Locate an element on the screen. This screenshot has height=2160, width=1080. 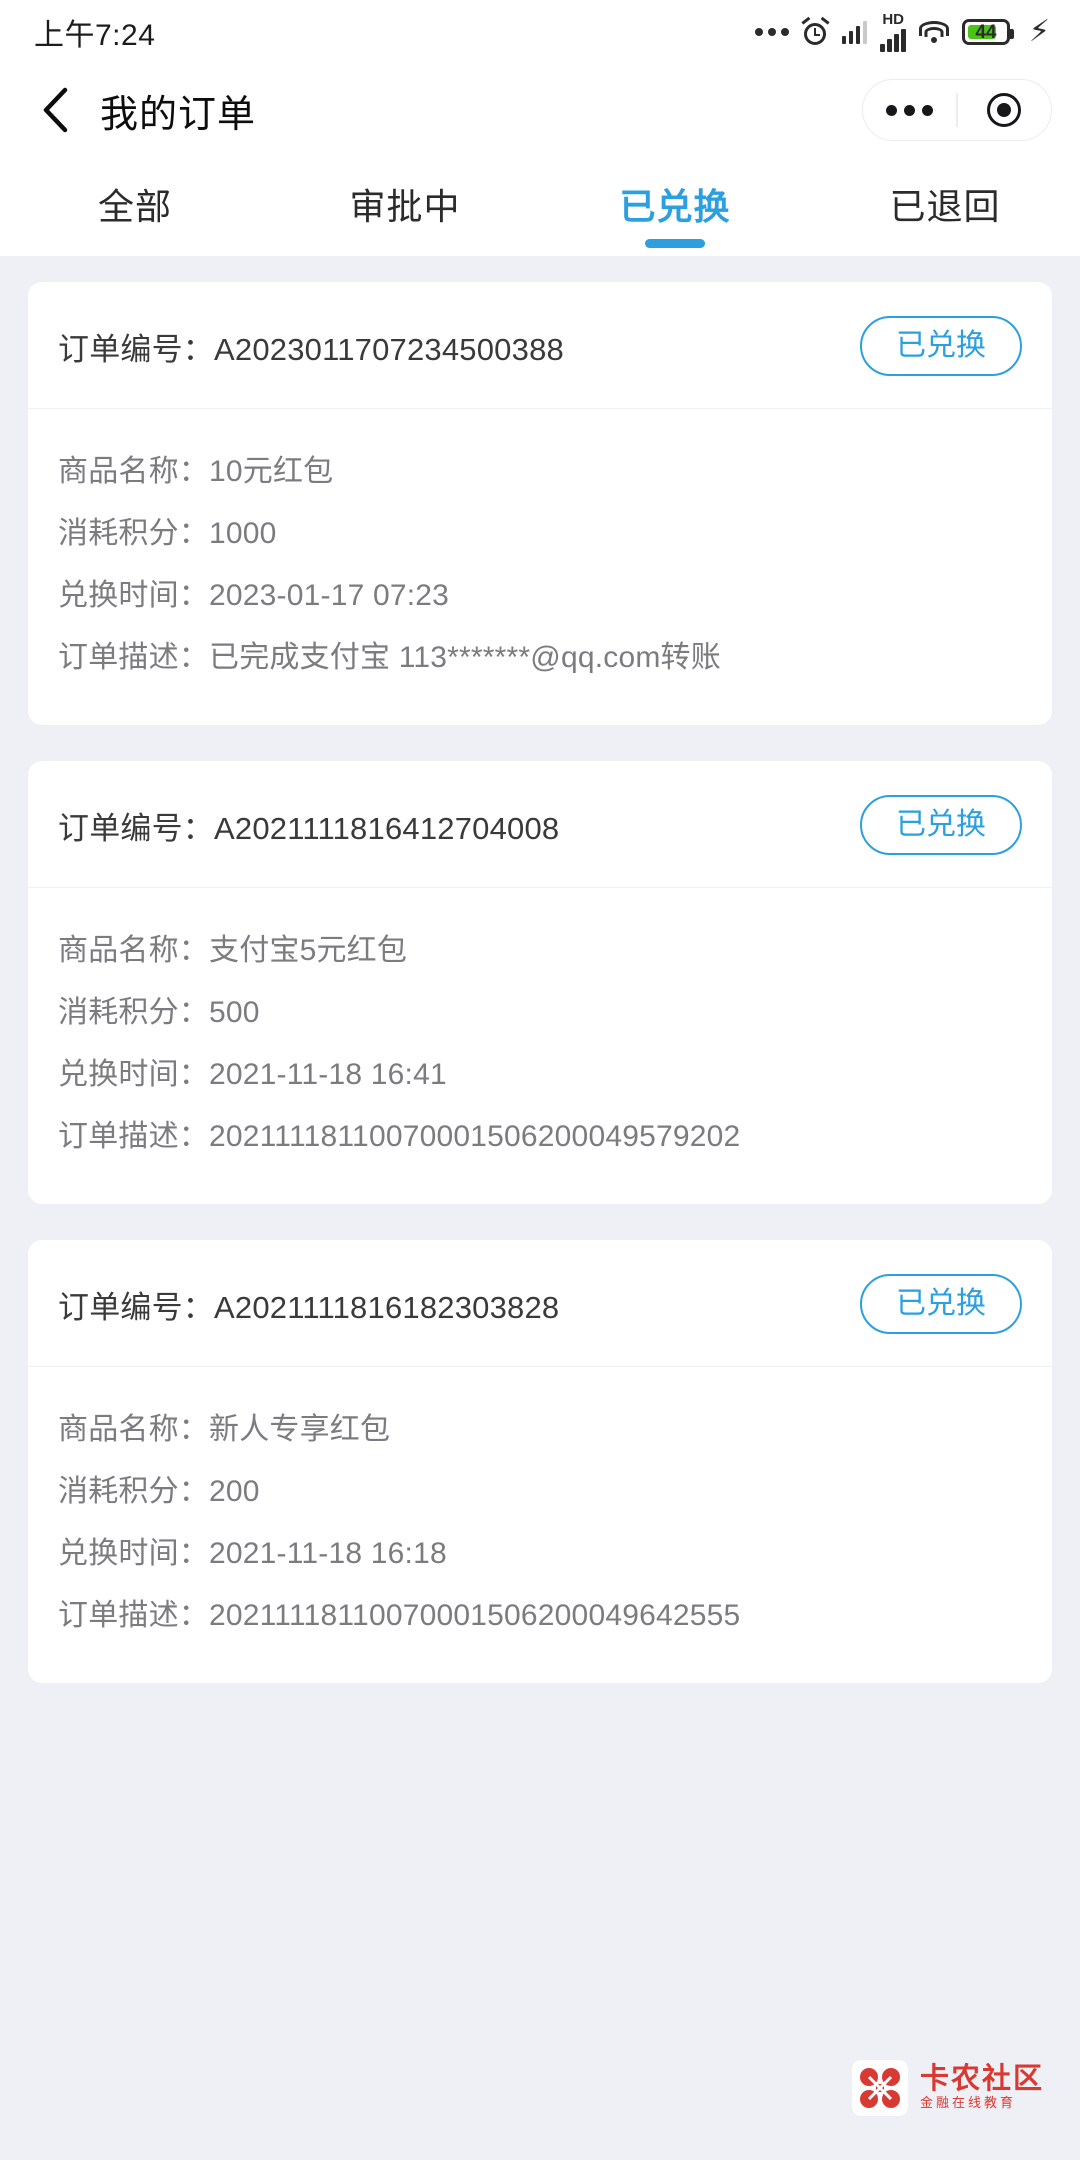
description-row: 订单描述：20211118110070001506200049642555 is located at coordinates (540, 1616).